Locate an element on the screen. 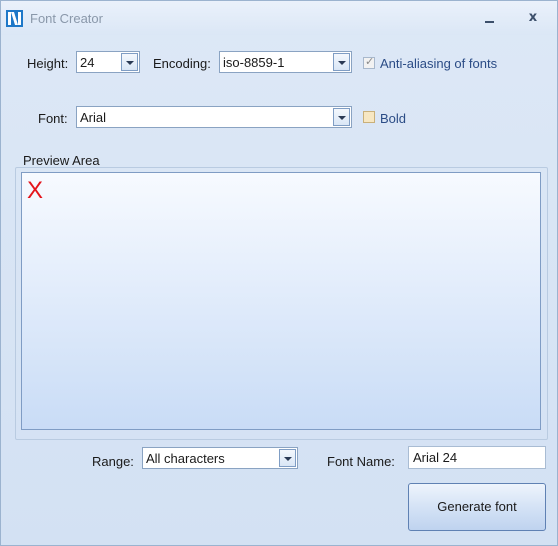  height-value: 24 is located at coordinates (87, 62).